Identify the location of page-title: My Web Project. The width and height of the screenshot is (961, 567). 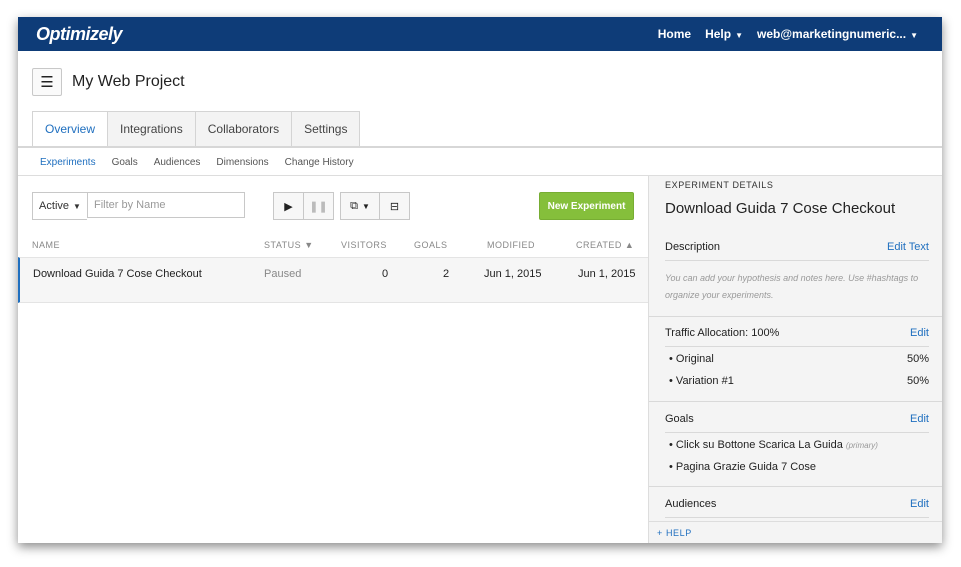
(128, 81).